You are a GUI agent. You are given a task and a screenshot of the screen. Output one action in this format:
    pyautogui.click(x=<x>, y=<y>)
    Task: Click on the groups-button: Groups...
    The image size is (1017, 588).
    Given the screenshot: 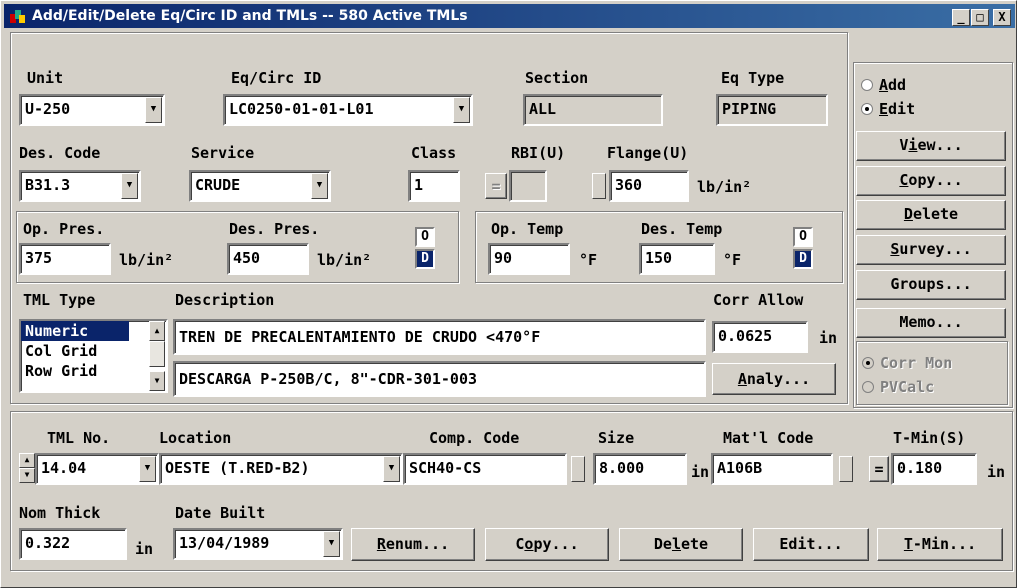 What is the action you would take?
    pyautogui.click(x=931, y=285)
    